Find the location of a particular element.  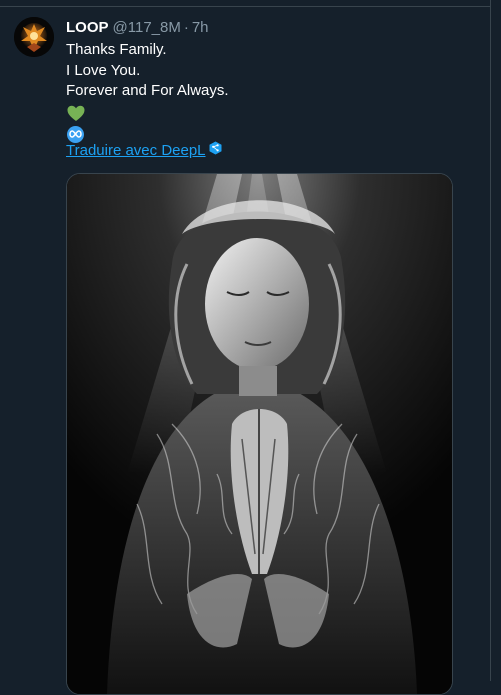

top-divider is located at coordinates (245, 3).